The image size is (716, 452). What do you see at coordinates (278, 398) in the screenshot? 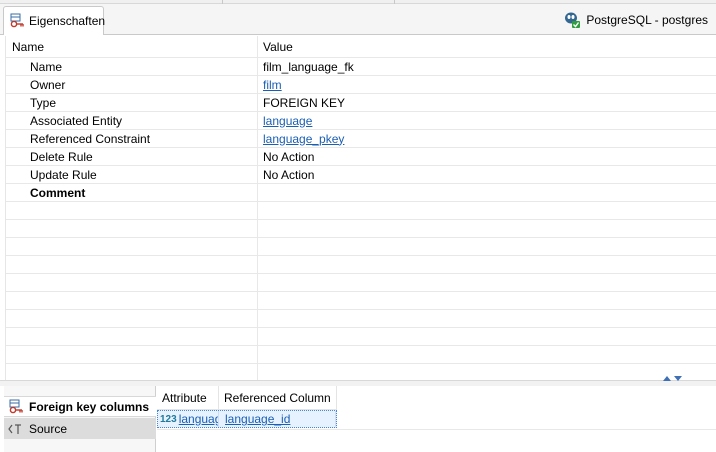
I see `column-header-referenced-column: Referenced Column` at bounding box center [278, 398].